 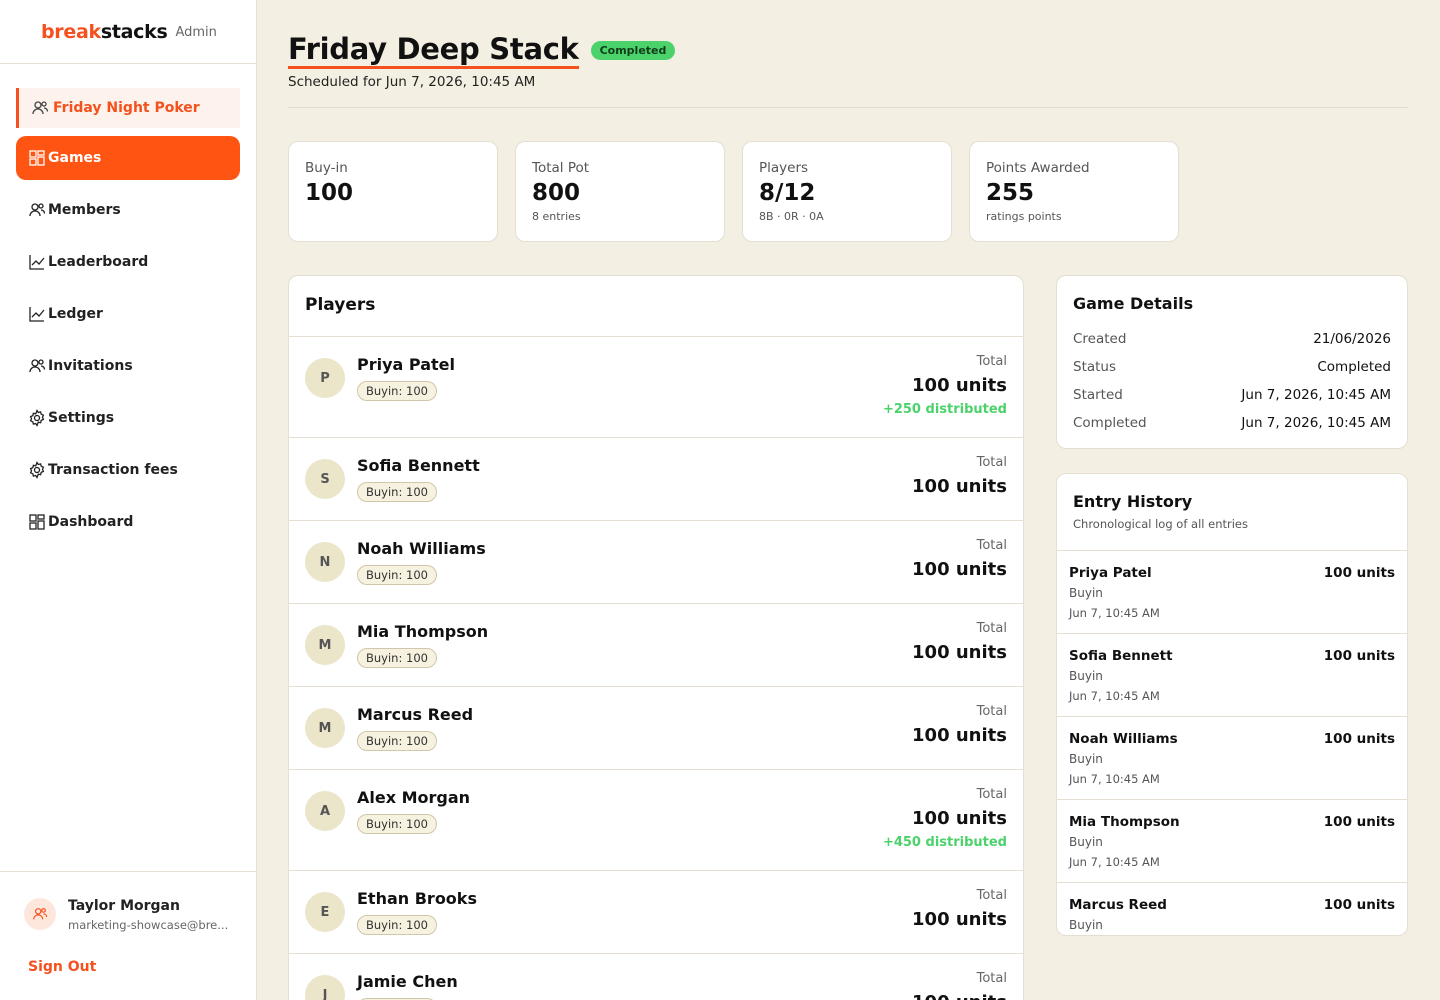 I want to click on player-row: N Noah Williams Buyin: 100 Total 100 units, so click(x=656, y=562).